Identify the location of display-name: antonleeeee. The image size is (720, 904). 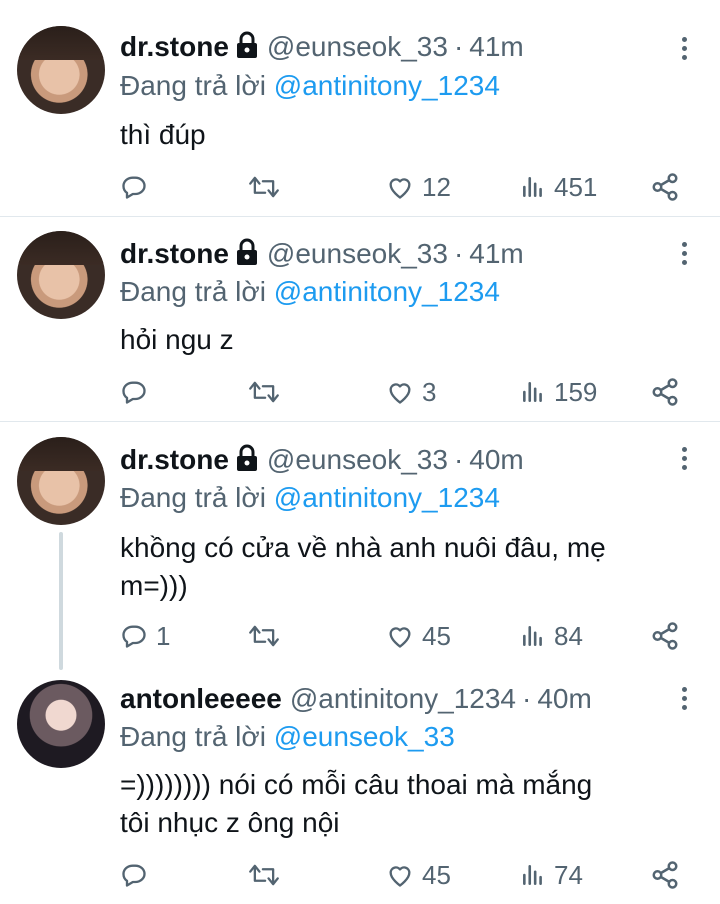
(201, 698).